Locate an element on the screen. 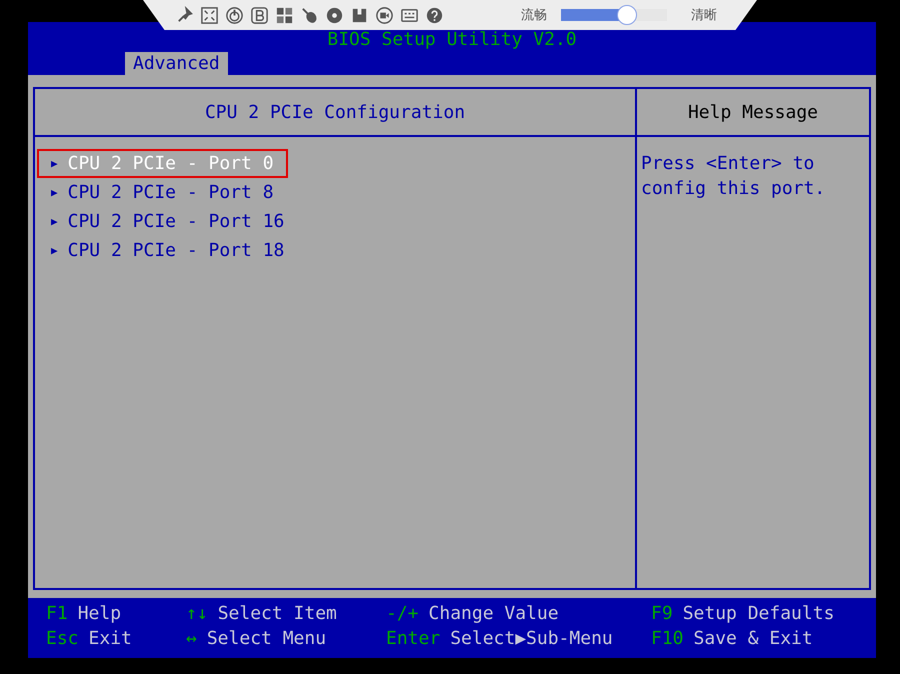 The image size is (900, 674). help-heading: Help Message is located at coordinates (753, 113).